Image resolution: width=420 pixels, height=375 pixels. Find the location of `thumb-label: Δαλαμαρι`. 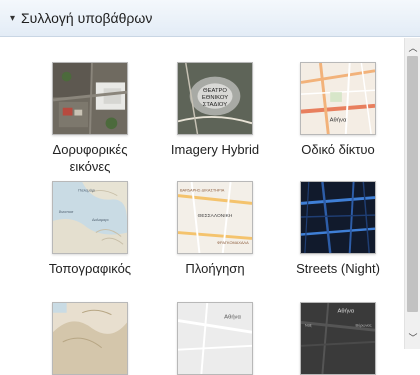

thumb-label: Δαλαμαρι is located at coordinates (100, 219).